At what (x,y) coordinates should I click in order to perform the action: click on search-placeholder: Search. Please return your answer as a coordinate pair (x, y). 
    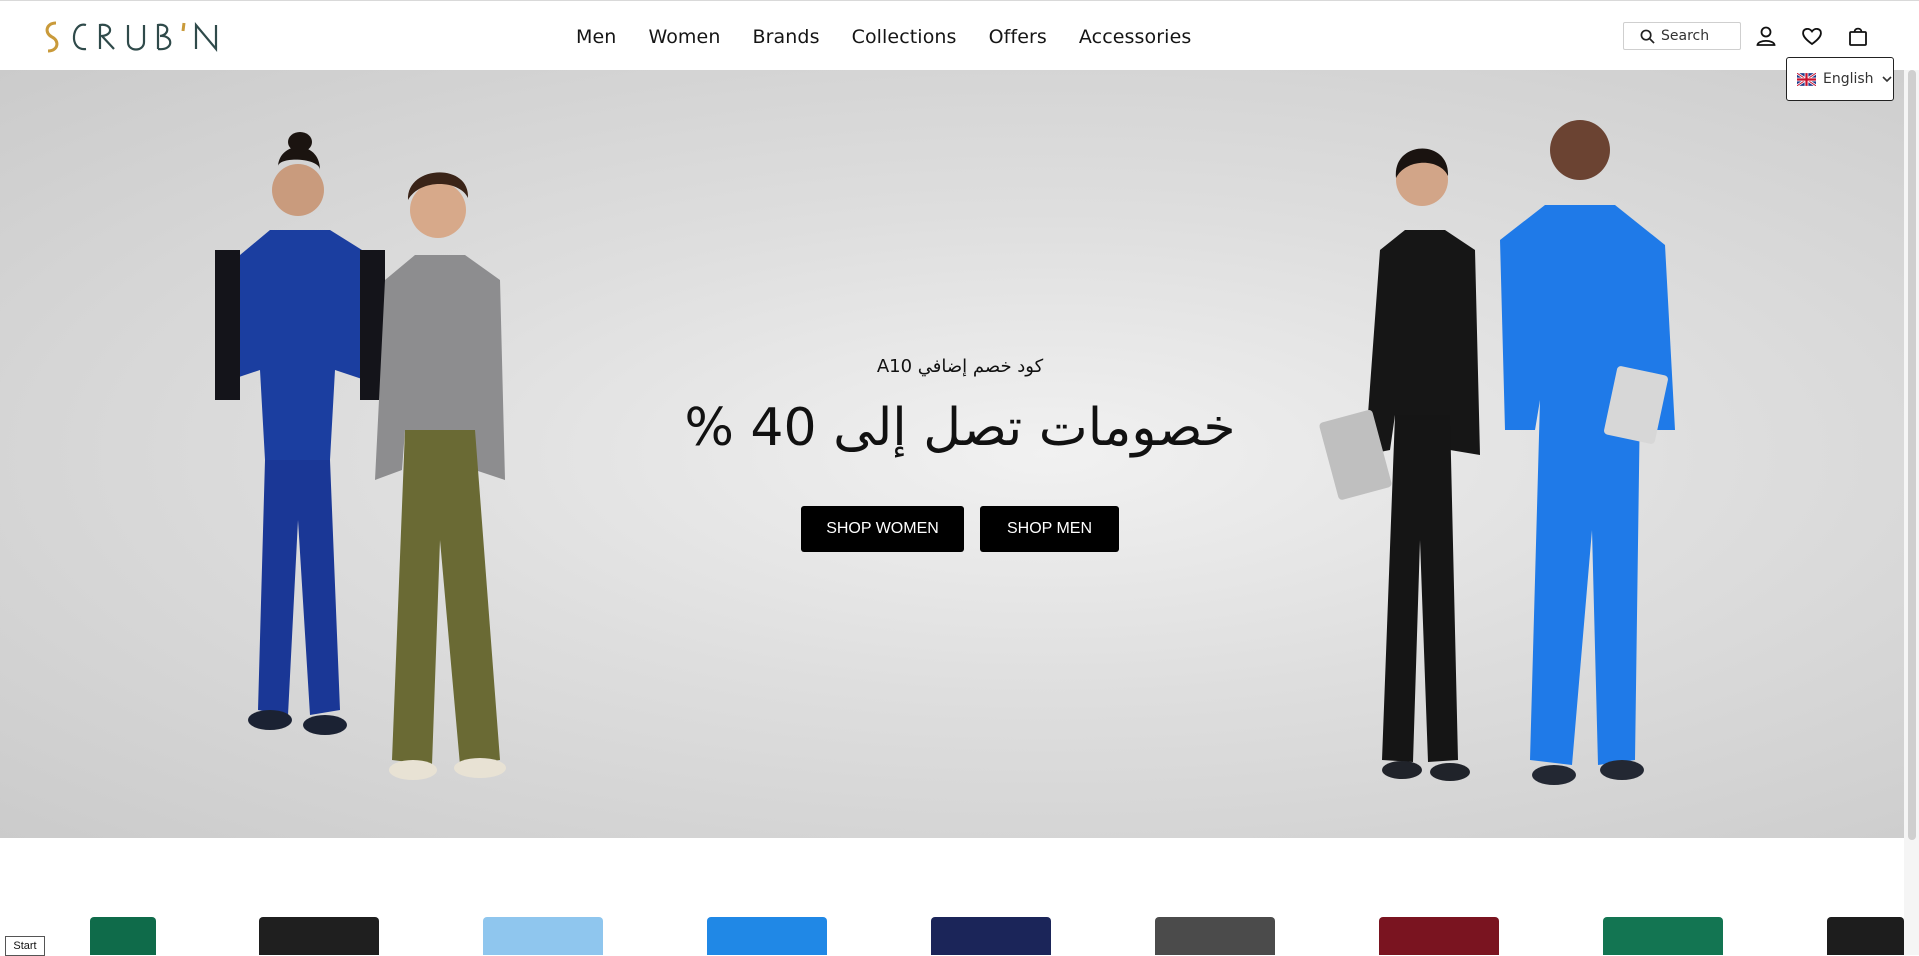
    Looking at the image, I should click on (1685, 36).